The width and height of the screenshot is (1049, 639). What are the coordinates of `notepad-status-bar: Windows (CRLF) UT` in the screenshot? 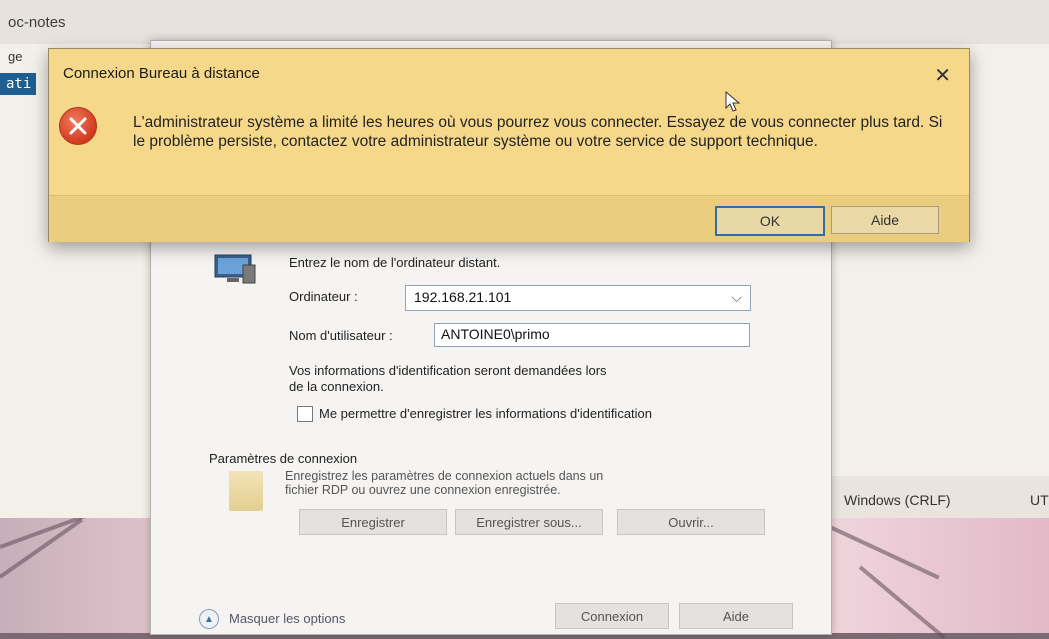 It's located at (934, 497).